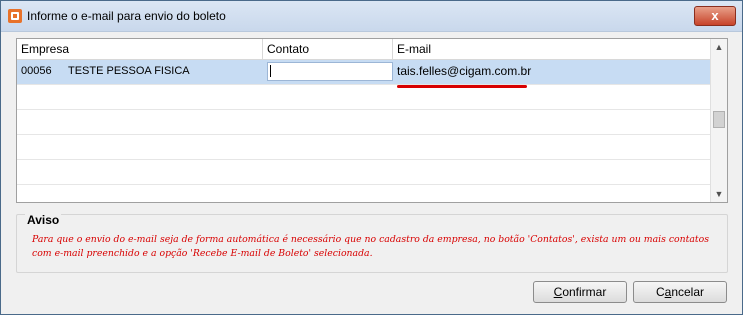 This screenshot has height=315, width=743. I want to click on confirm-label: onfirmar, so click(584, 292).